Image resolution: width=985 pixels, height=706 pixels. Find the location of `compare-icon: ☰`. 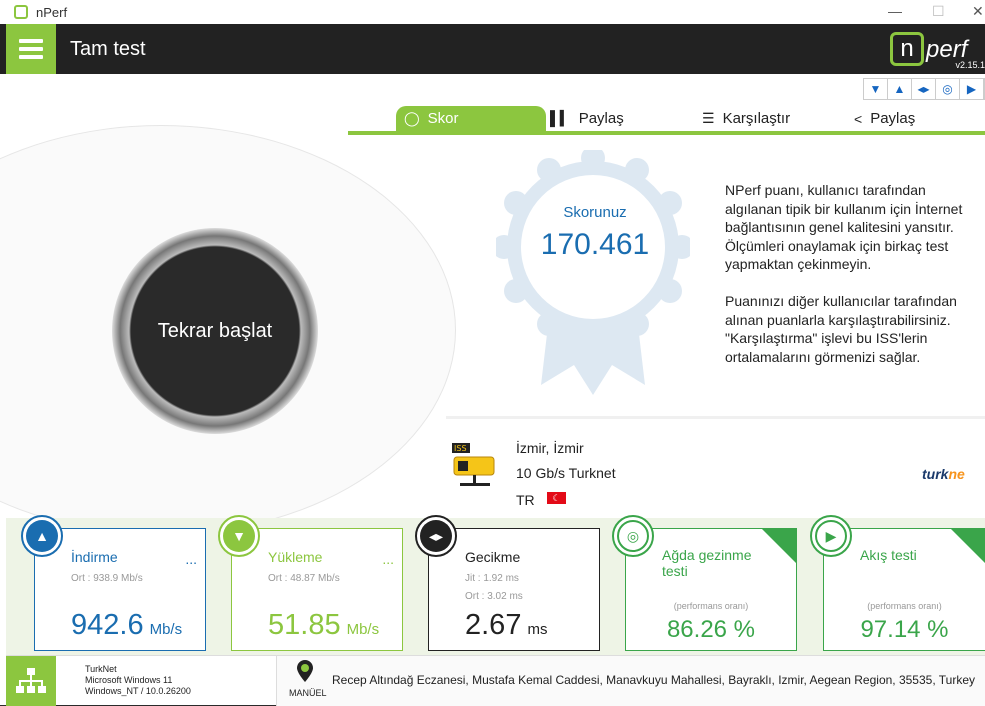

compare-icon: ☰ is located at coordinates (708, 118).